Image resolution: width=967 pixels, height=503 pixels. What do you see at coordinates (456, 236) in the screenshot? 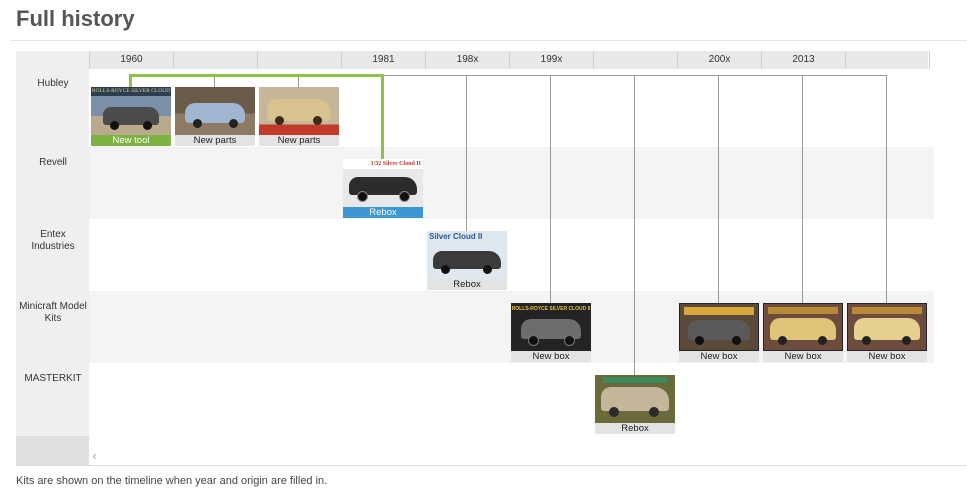
I see `kit-box-text: Silver Cloud II` at bounding box center [456, 236].